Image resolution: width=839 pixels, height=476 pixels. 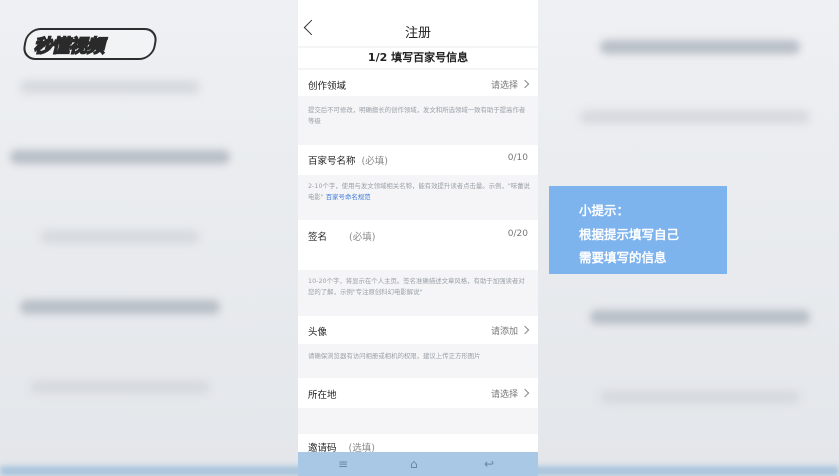 What do you see at coordinates (517, 234) in the screenshot?
I see `char-counter: 0/20` at bounding box center [517, 234].